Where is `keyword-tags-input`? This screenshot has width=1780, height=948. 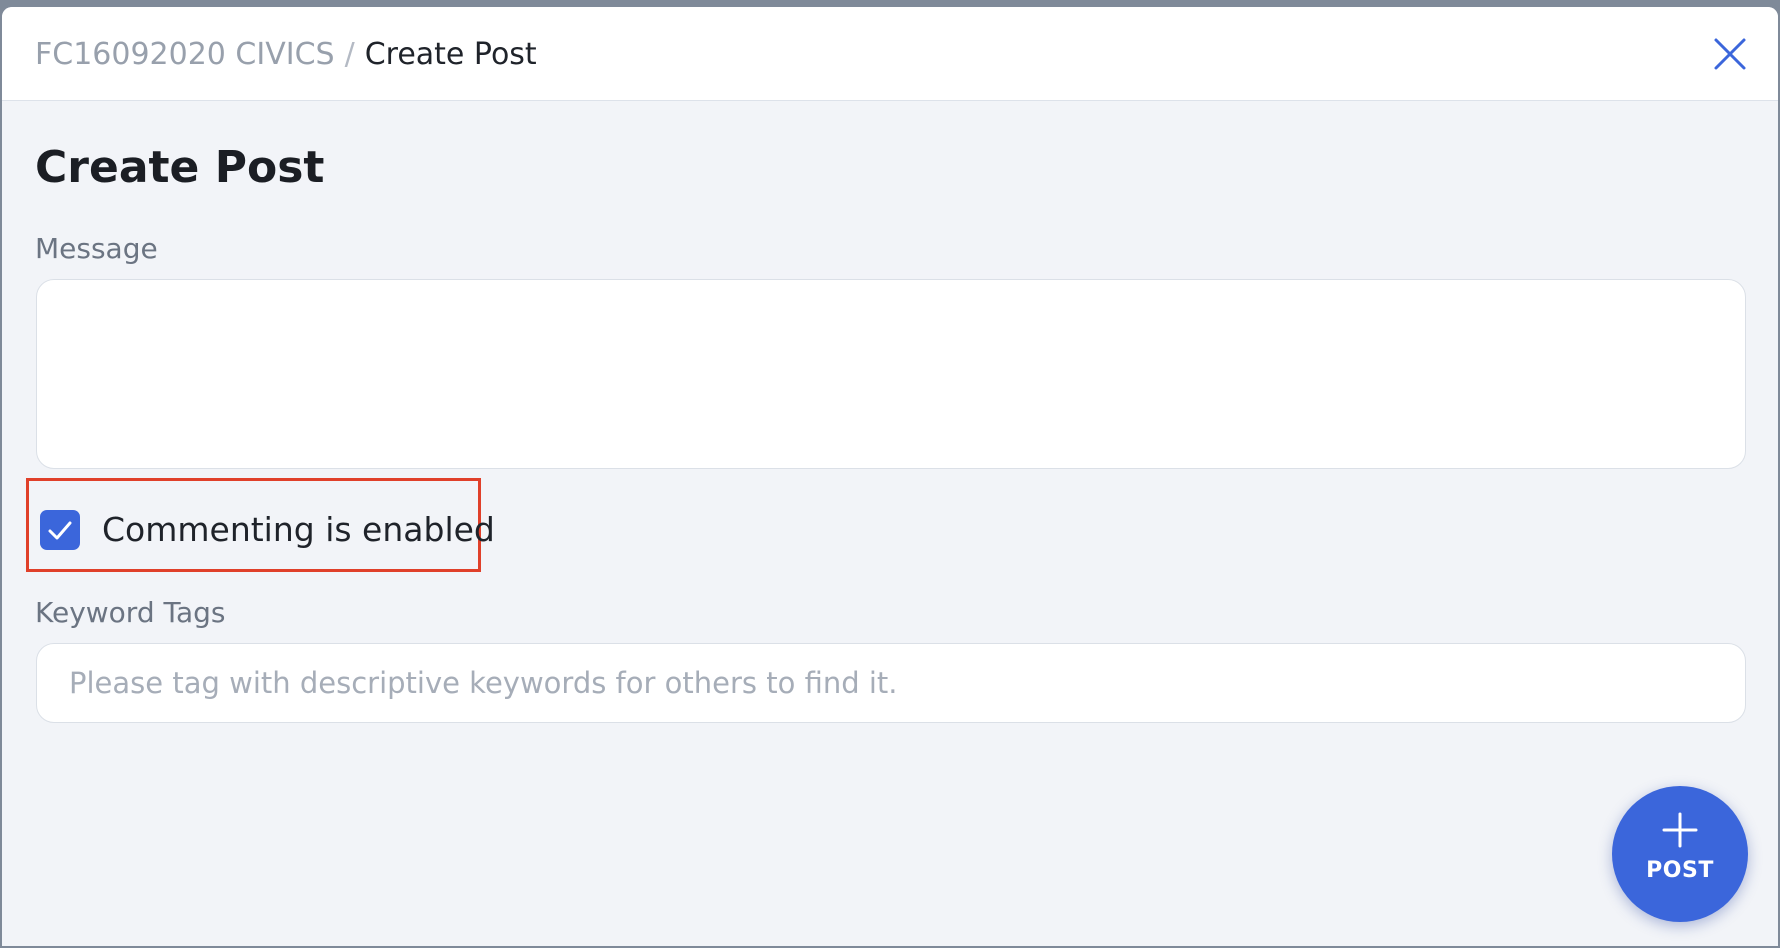 keyword-tags-input is located at coordinates (891, 683).